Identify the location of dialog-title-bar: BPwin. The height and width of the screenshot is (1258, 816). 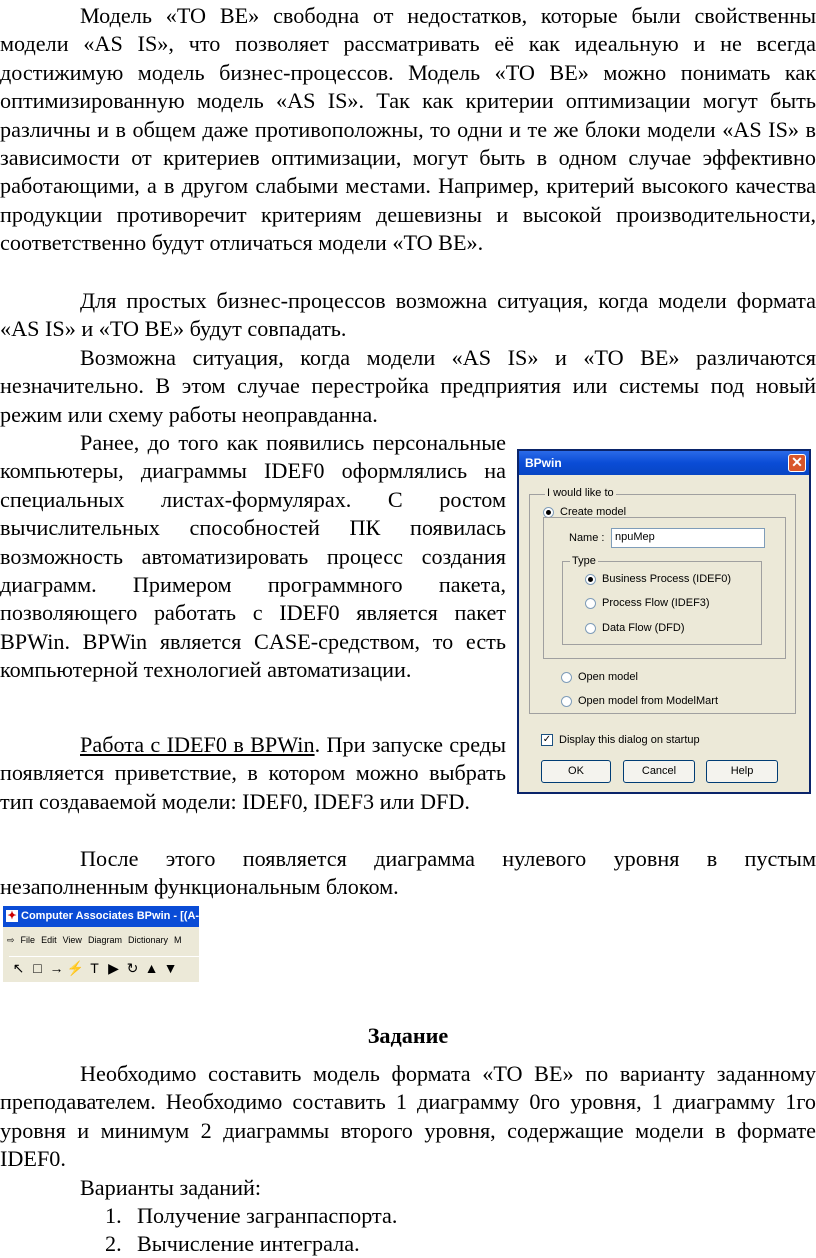
(664, 463).